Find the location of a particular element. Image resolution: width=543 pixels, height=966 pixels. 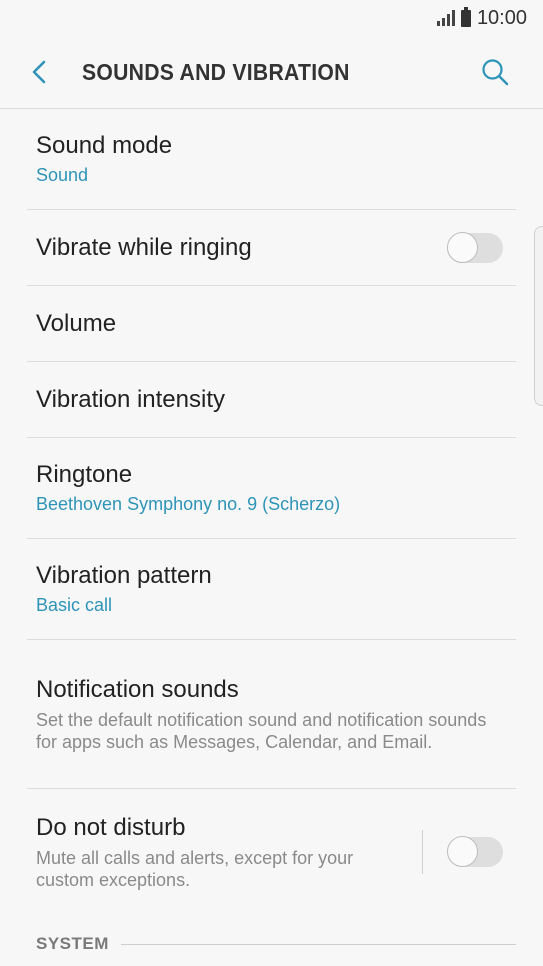

do-not-disturb-toggle is located at coordinates (475, 851).